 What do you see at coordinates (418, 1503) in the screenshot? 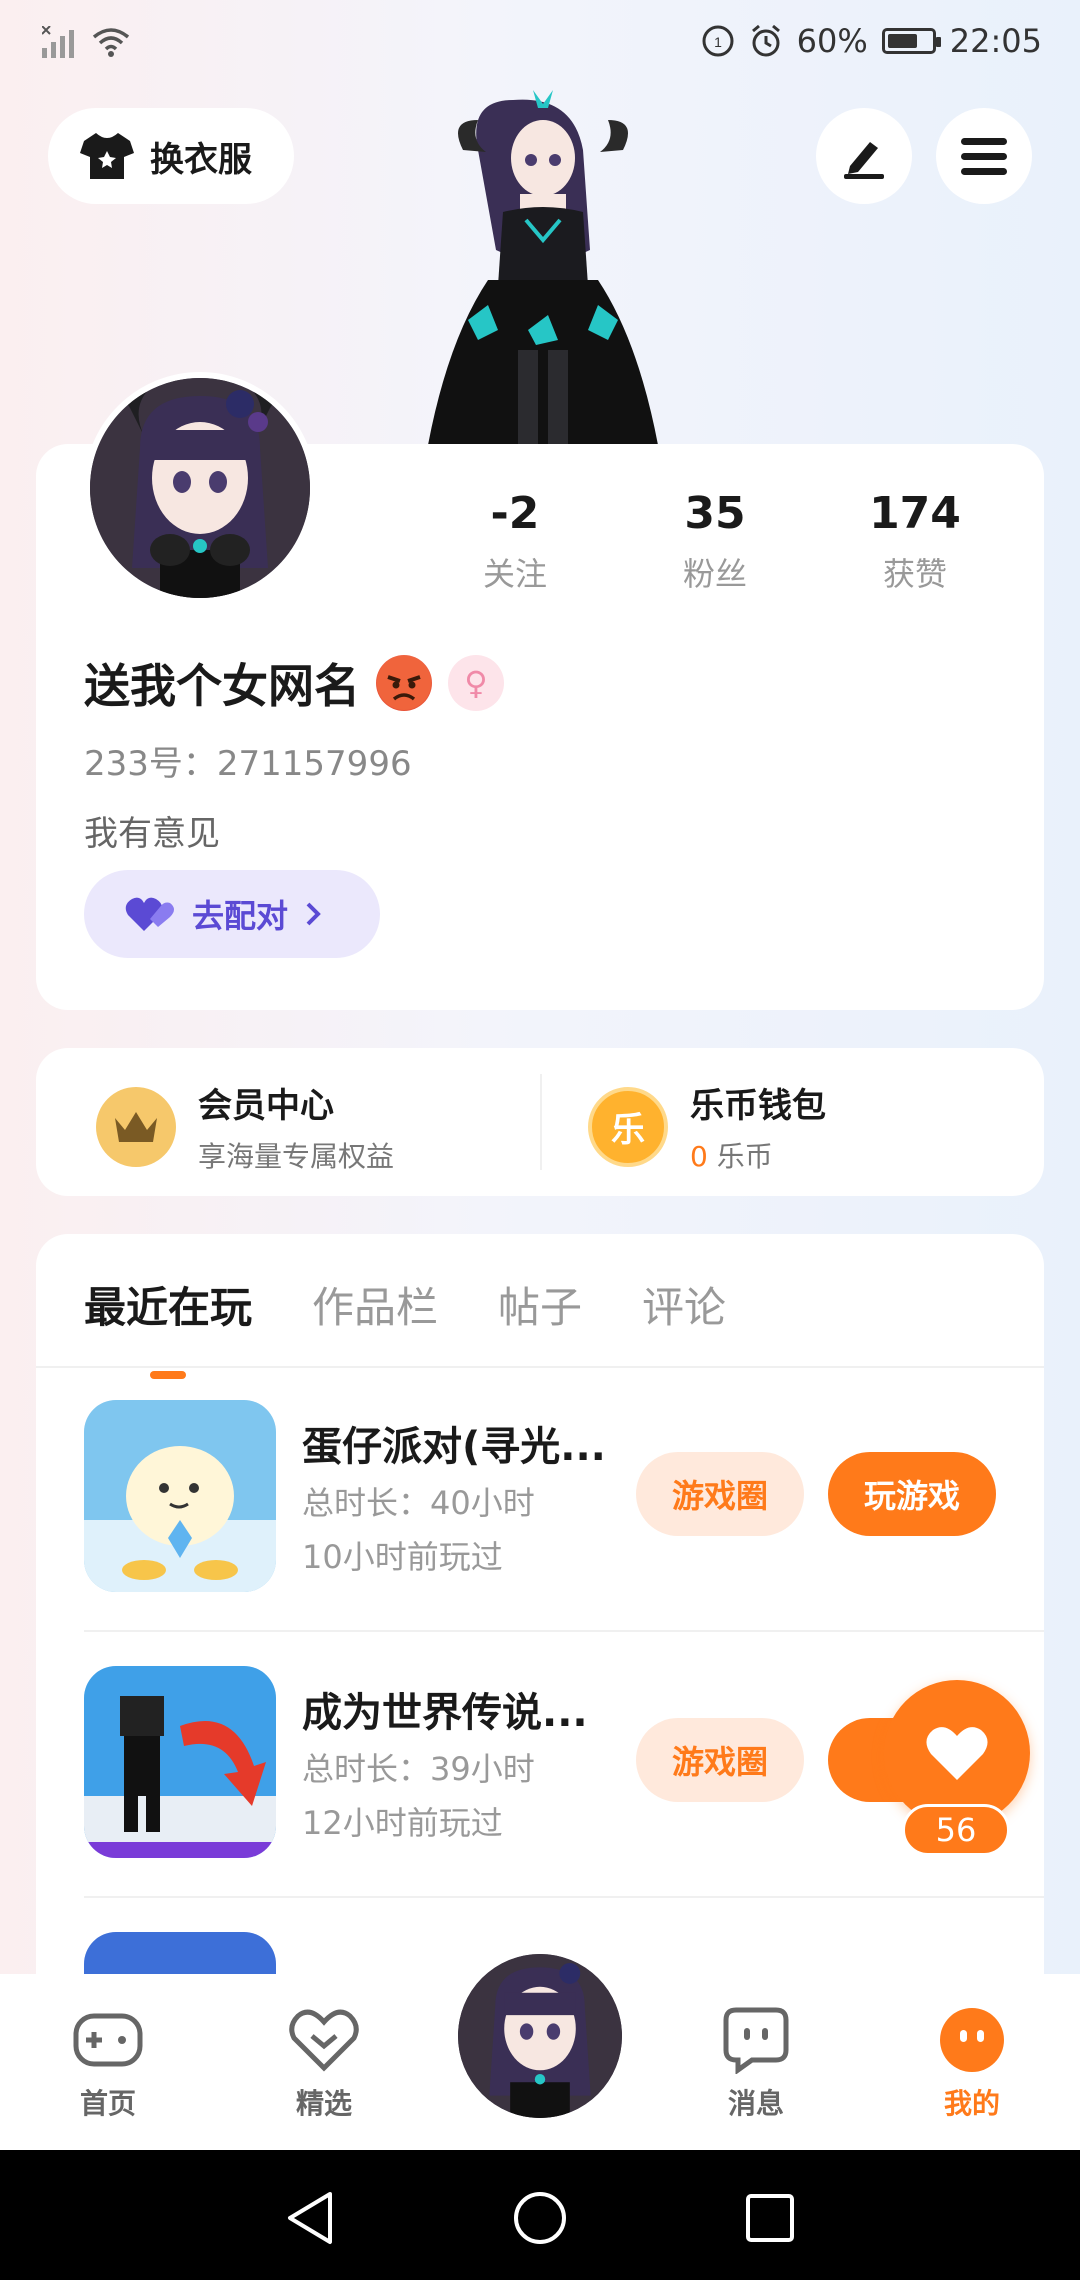
I see `game-duration: 总时长：40小时` at bounding box center [418, 1503].